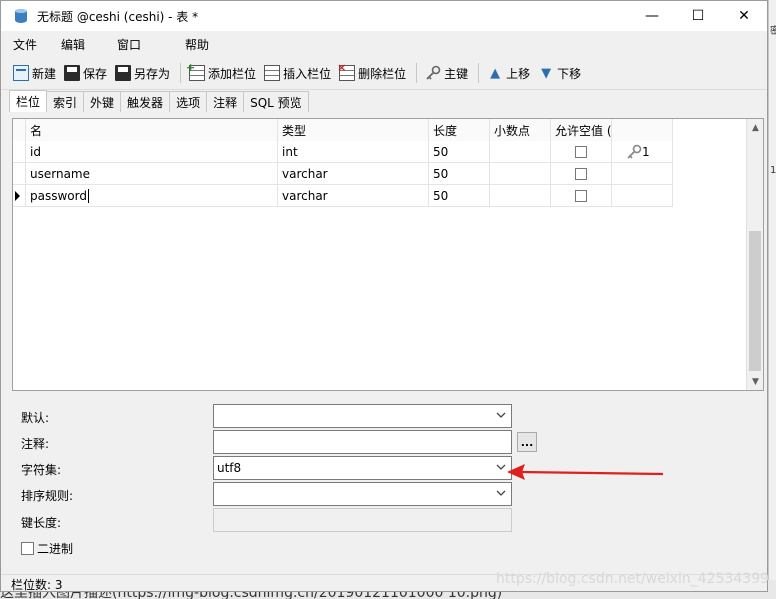  Describe the element at coordinates (28, 101) in the screenshot. I see `tab-fields: 栏位` at that location.